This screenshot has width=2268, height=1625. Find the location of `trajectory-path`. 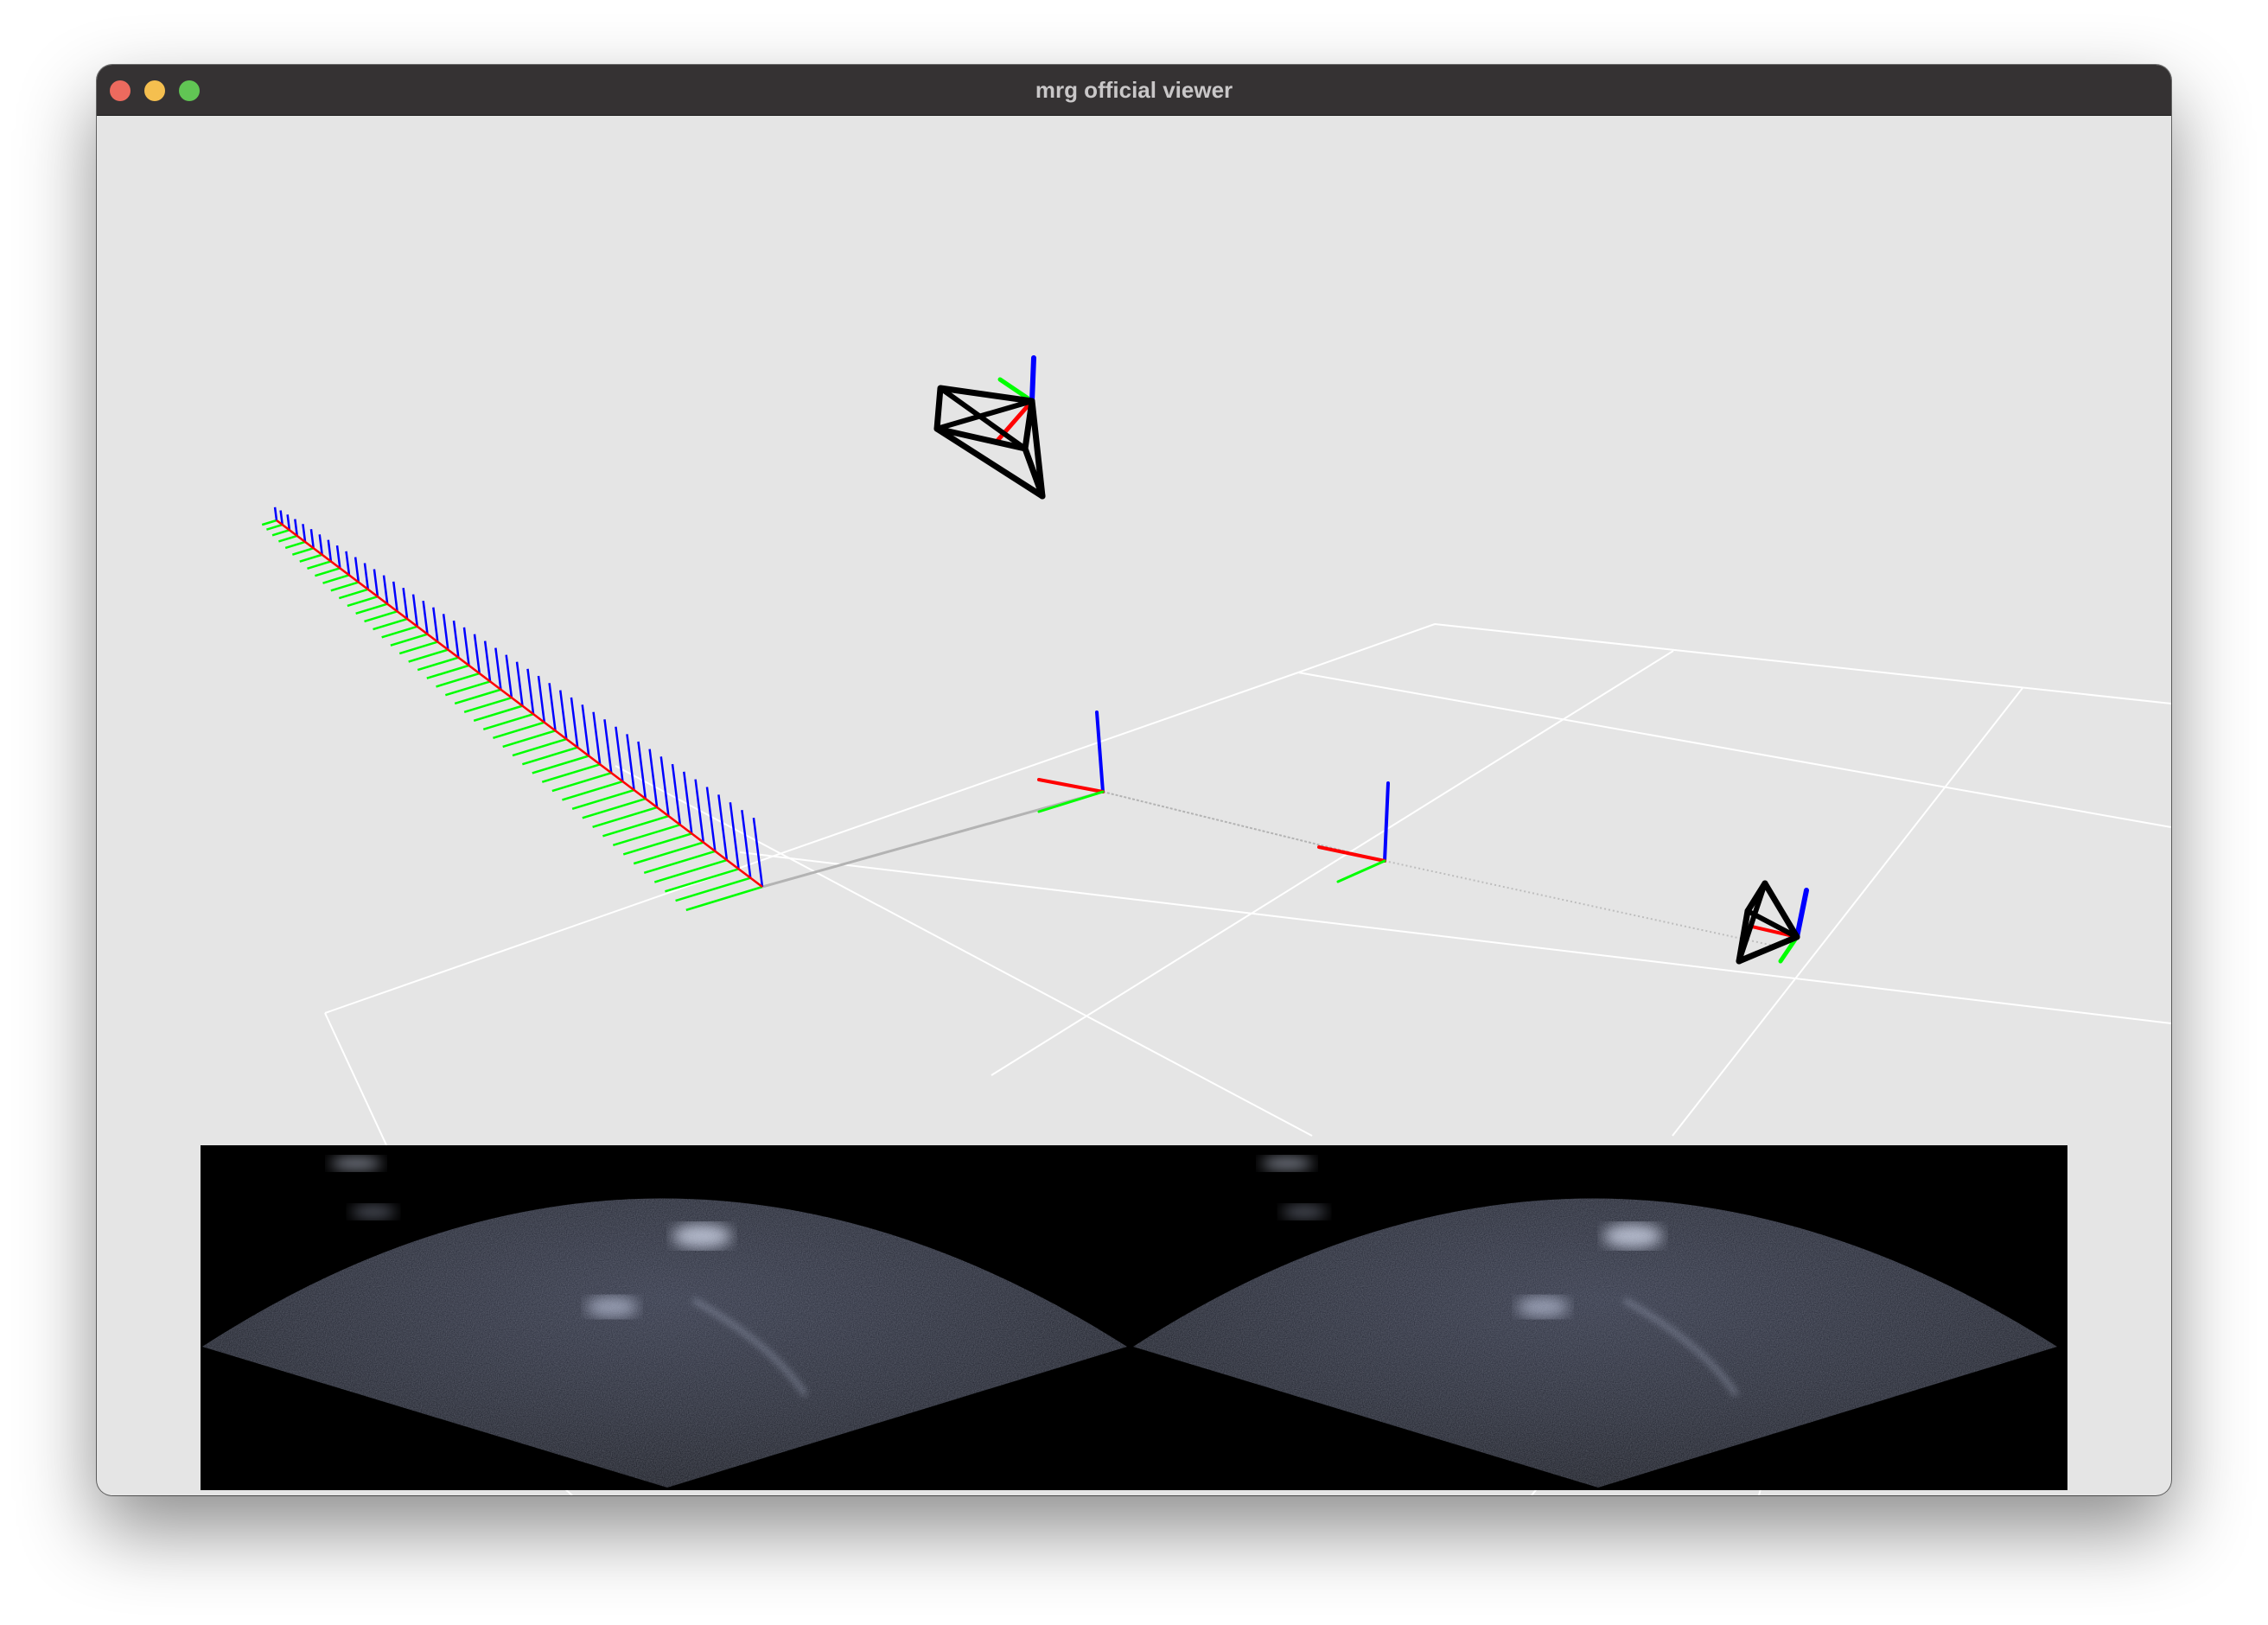

trajectory-path is located at coordinates (1267, 868).